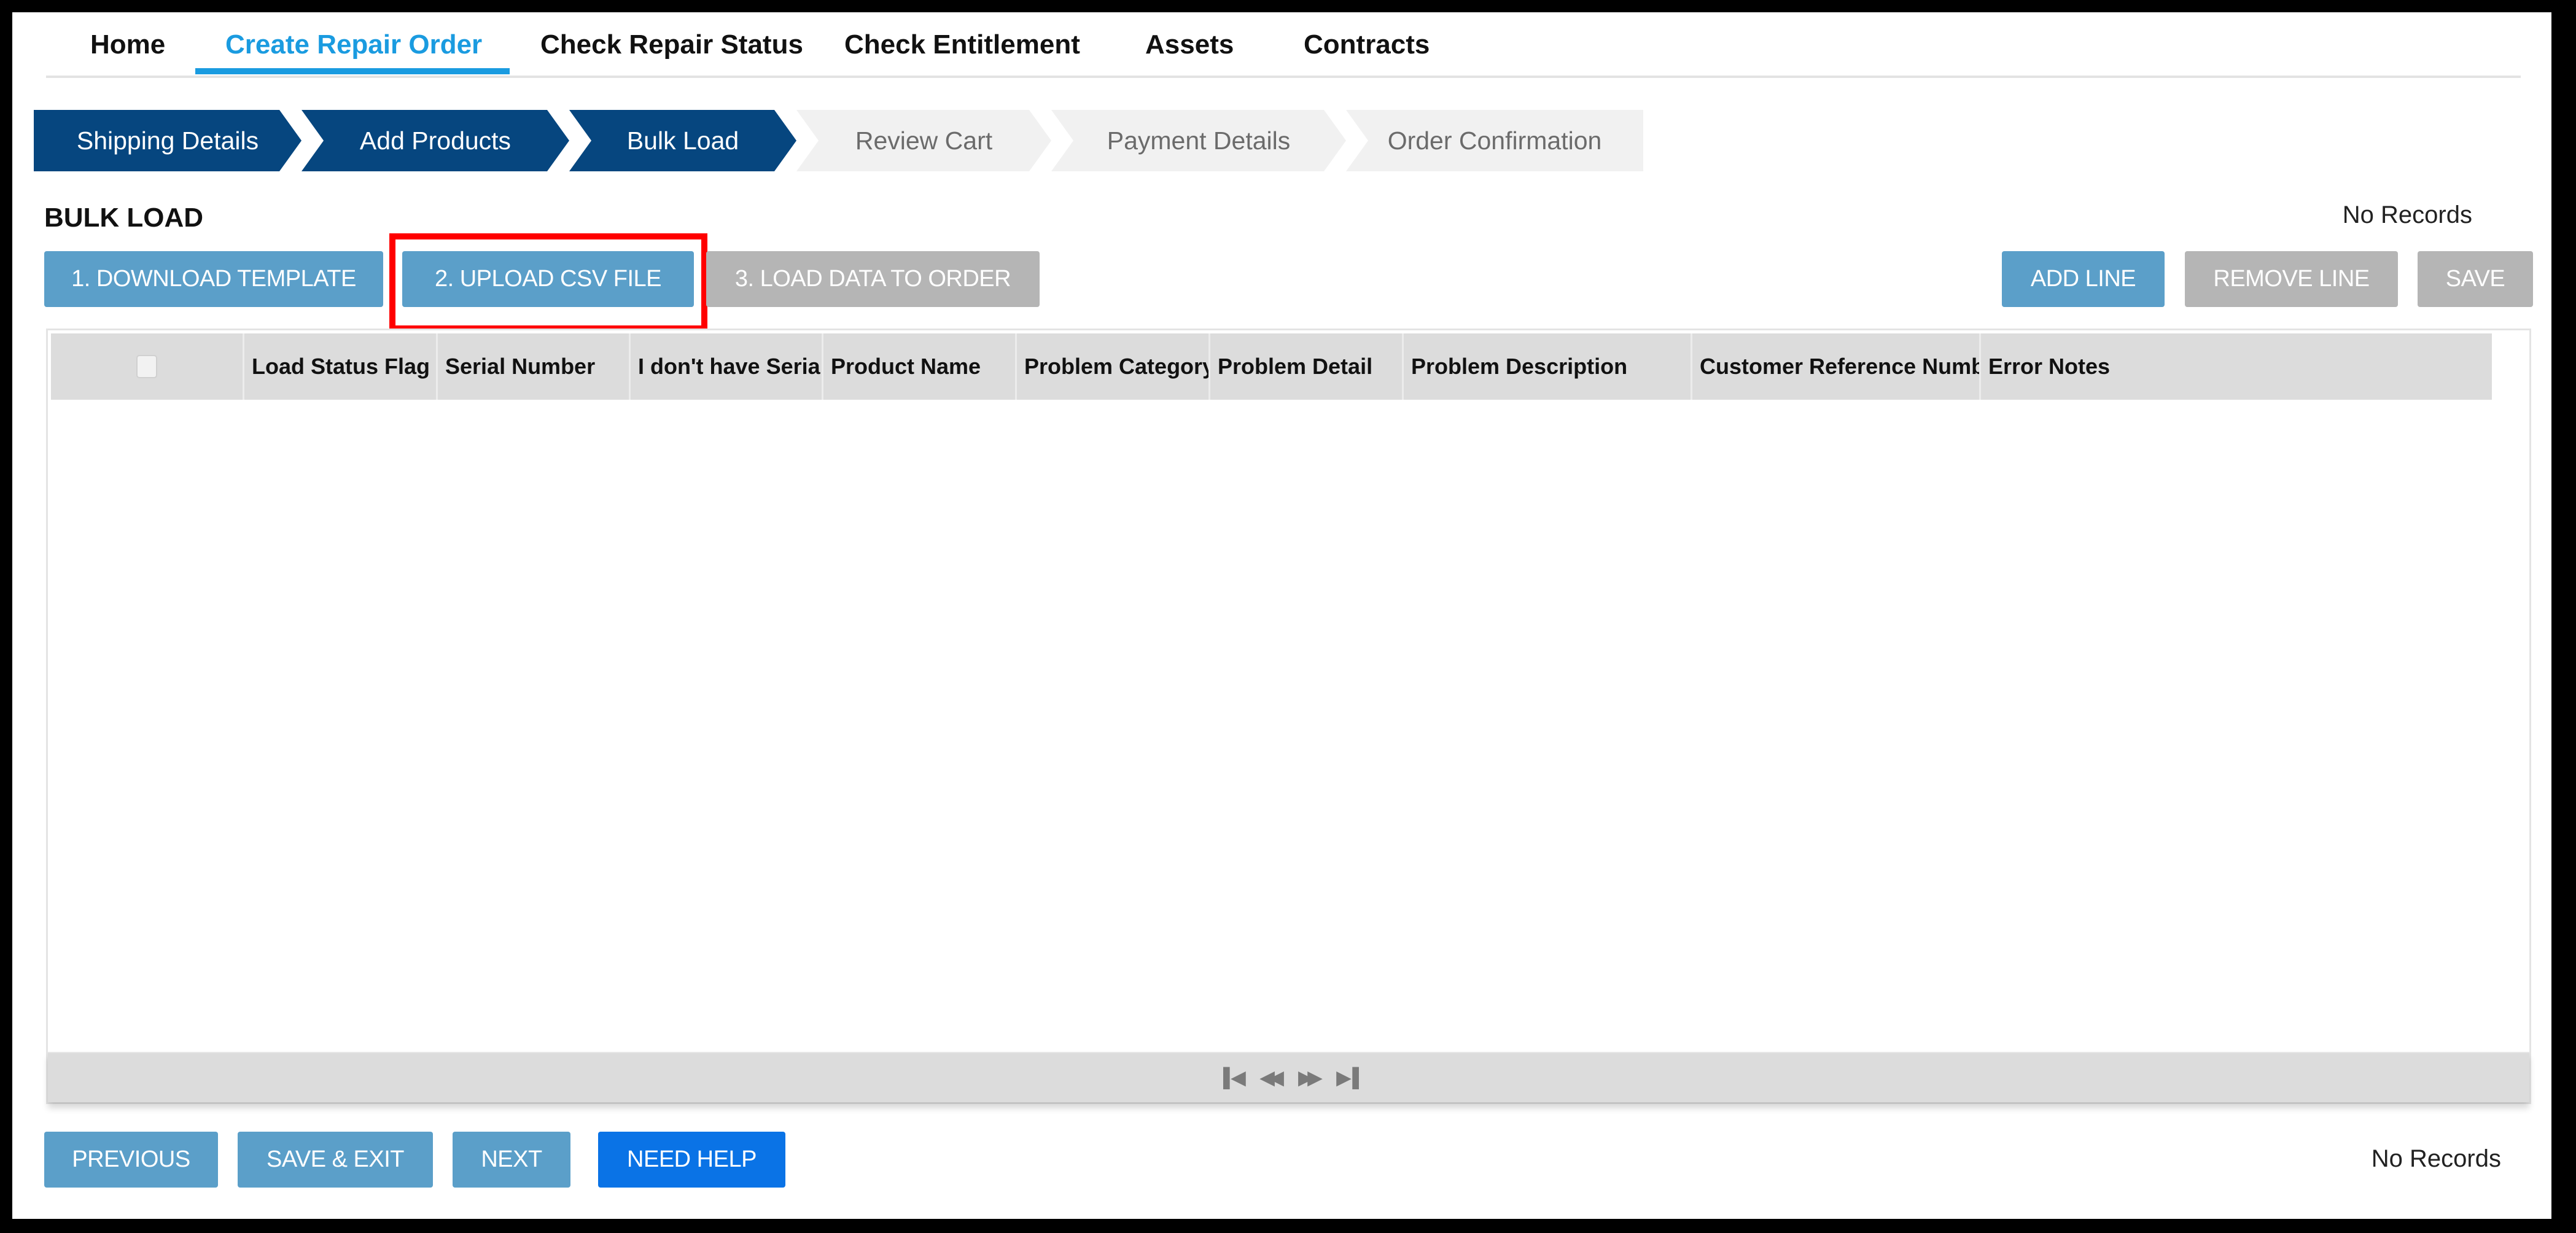 The height and width of the screenshot is (1233, 2576). Describe the element at coordinates (2236, 366) in the screenshot. I see `column-header-error-notes: Error Notes` at that location.